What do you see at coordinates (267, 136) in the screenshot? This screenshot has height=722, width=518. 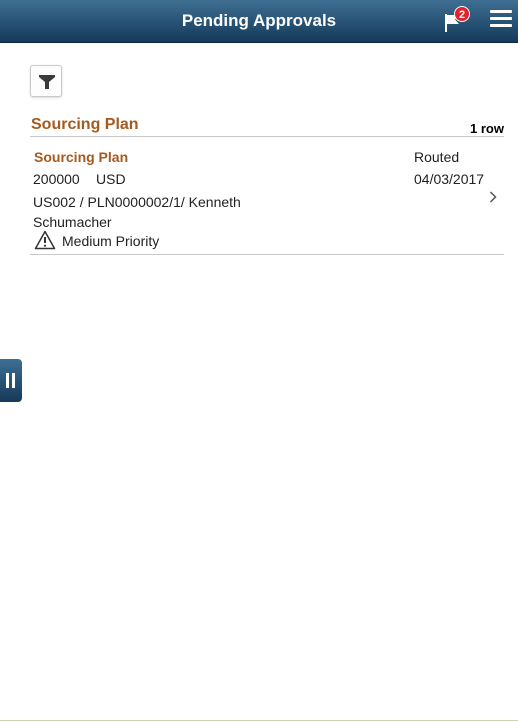 I see `section-divider` at bounding box center [267, 136].